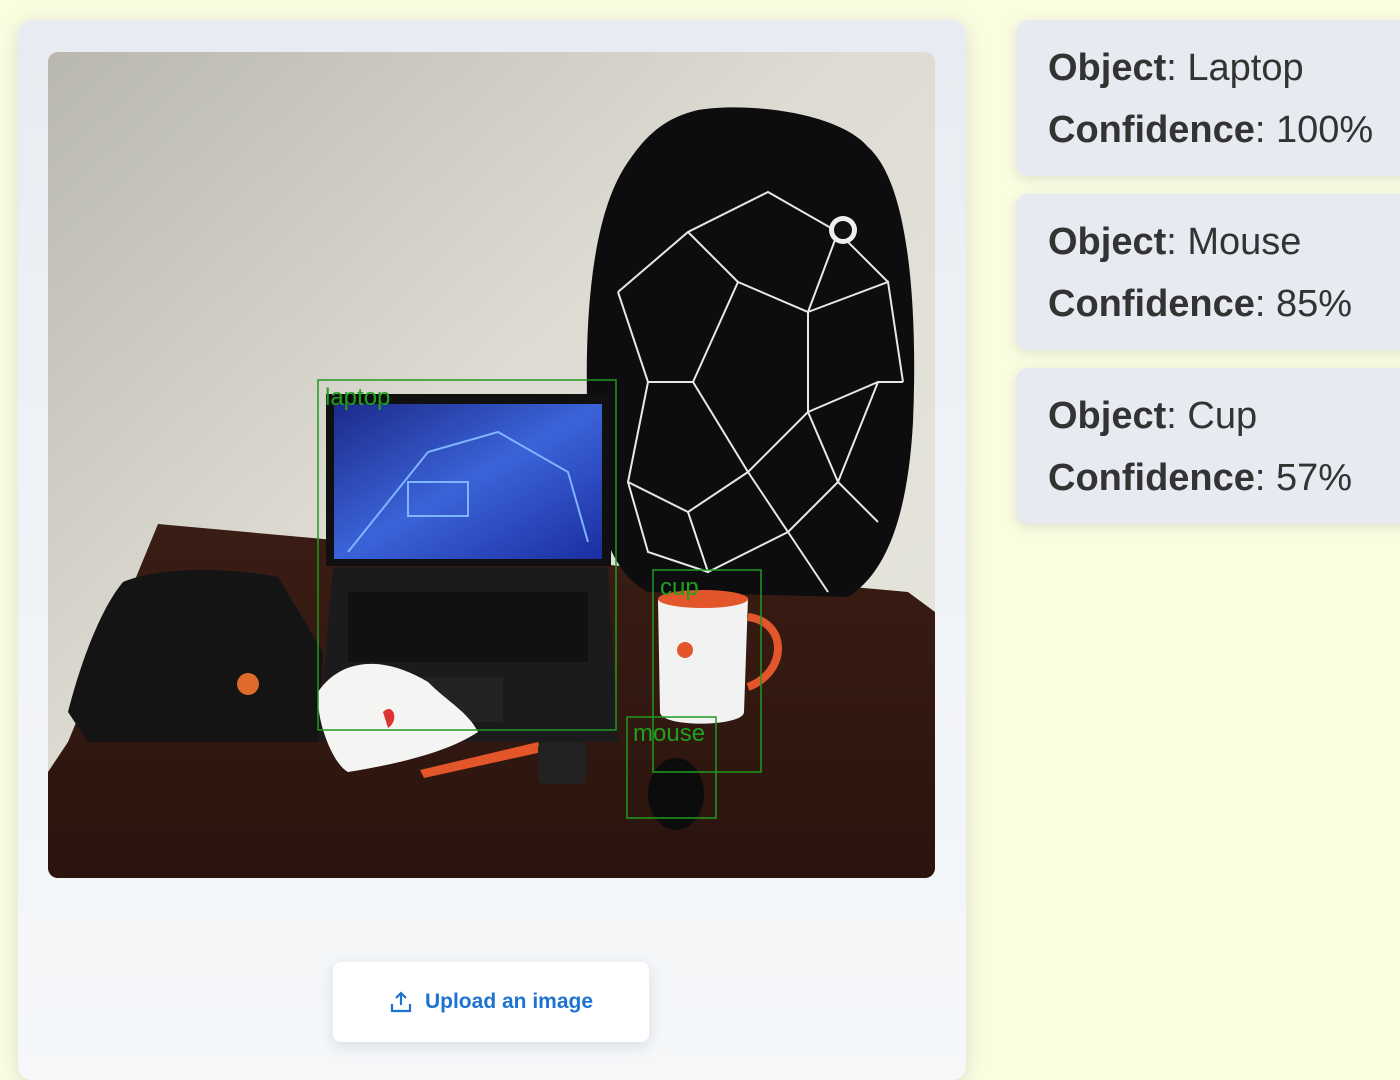 The height and width of the screenshot is (1080, 1400). I want to click on result-card-laptop: Object: Laptop Confidence: 100%, so click(1208, 98).